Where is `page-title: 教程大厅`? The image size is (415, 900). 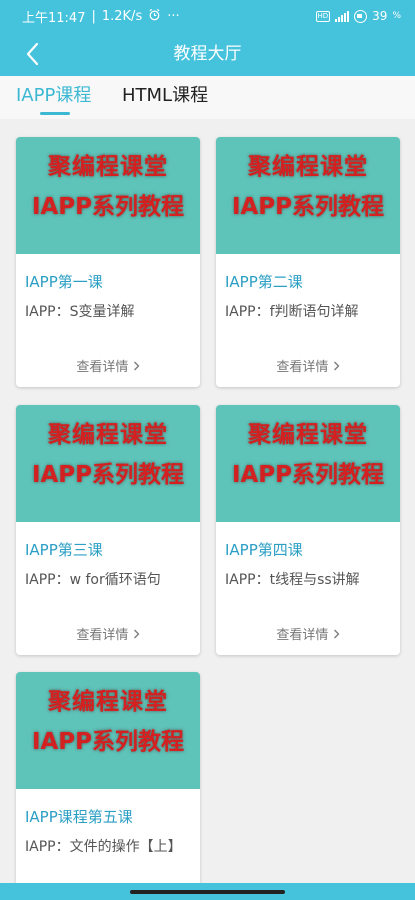 page-title: 教程大厅 is located at coordinates (207, 54).